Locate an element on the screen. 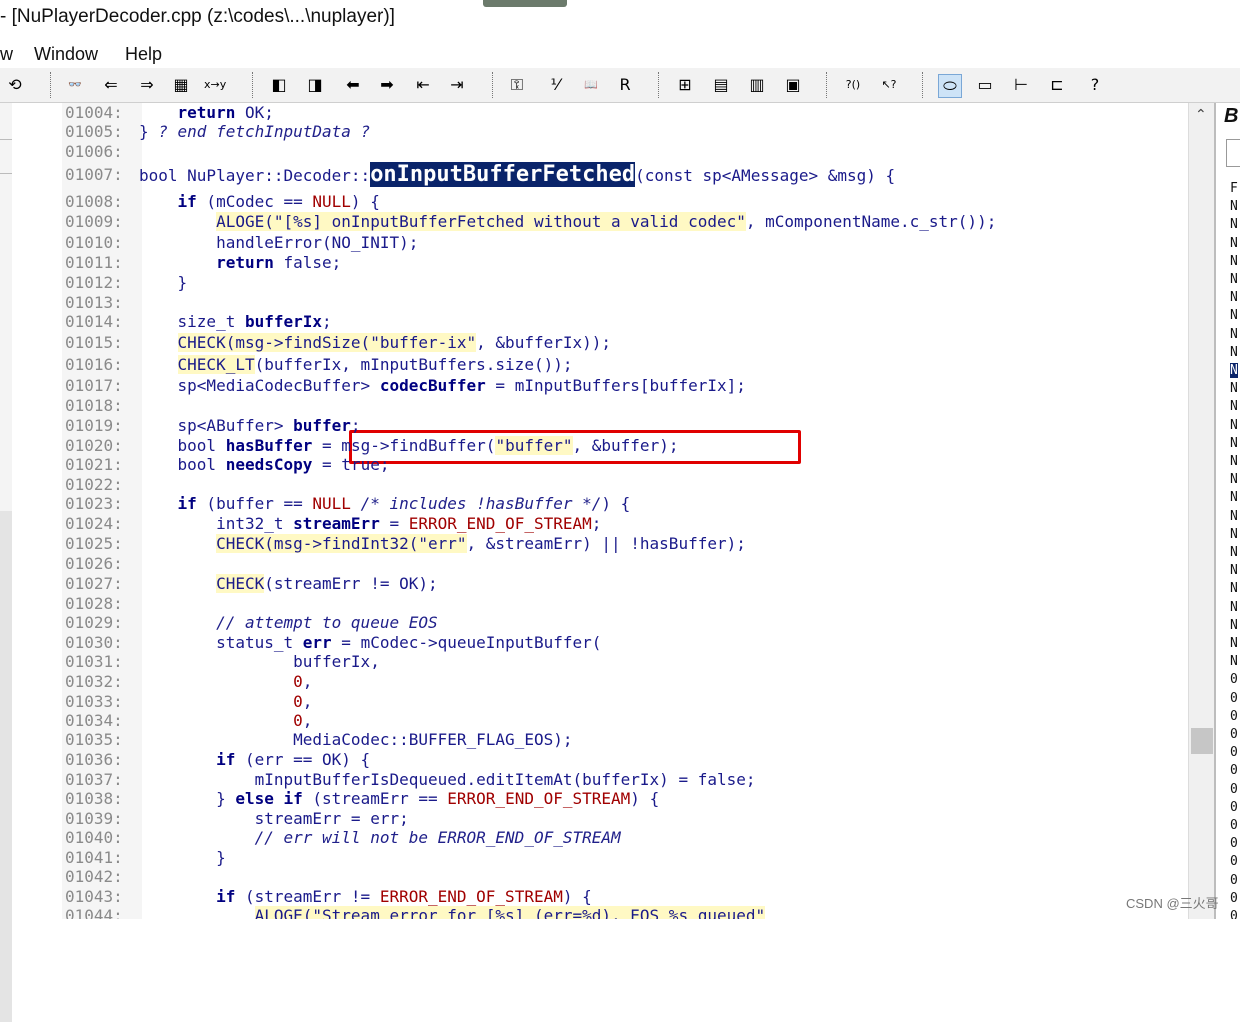 Image resolution: width=1240 pixels, height=1022 pixels. replace-icon: x→y is located at coordinates (215, 85).